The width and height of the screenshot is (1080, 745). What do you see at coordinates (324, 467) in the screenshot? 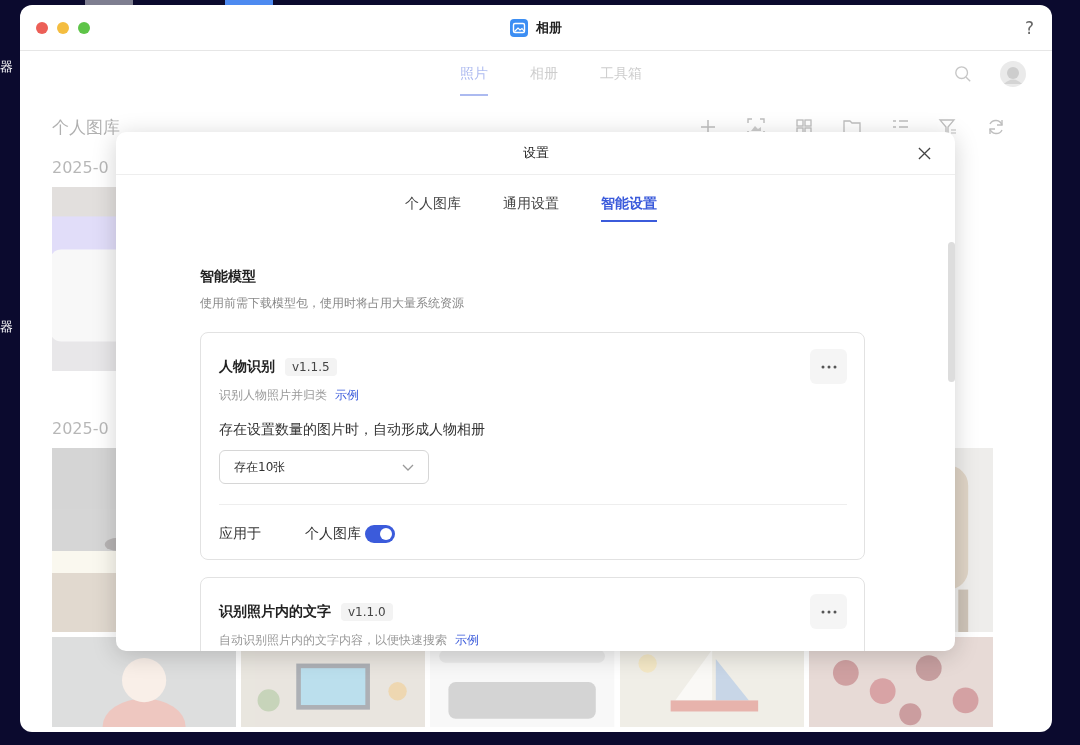
I see `threshold-dropdown: 存在10张` at bounding box center [324, 467].